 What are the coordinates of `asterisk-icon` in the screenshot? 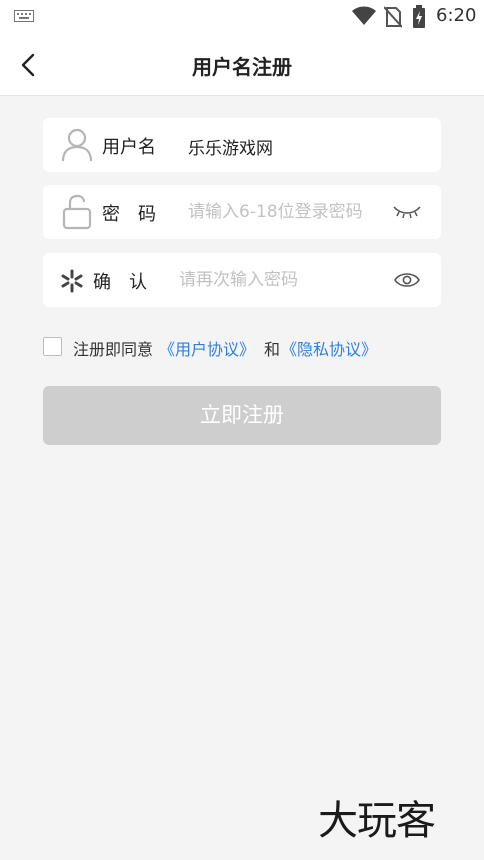 It's located at (72, 281).